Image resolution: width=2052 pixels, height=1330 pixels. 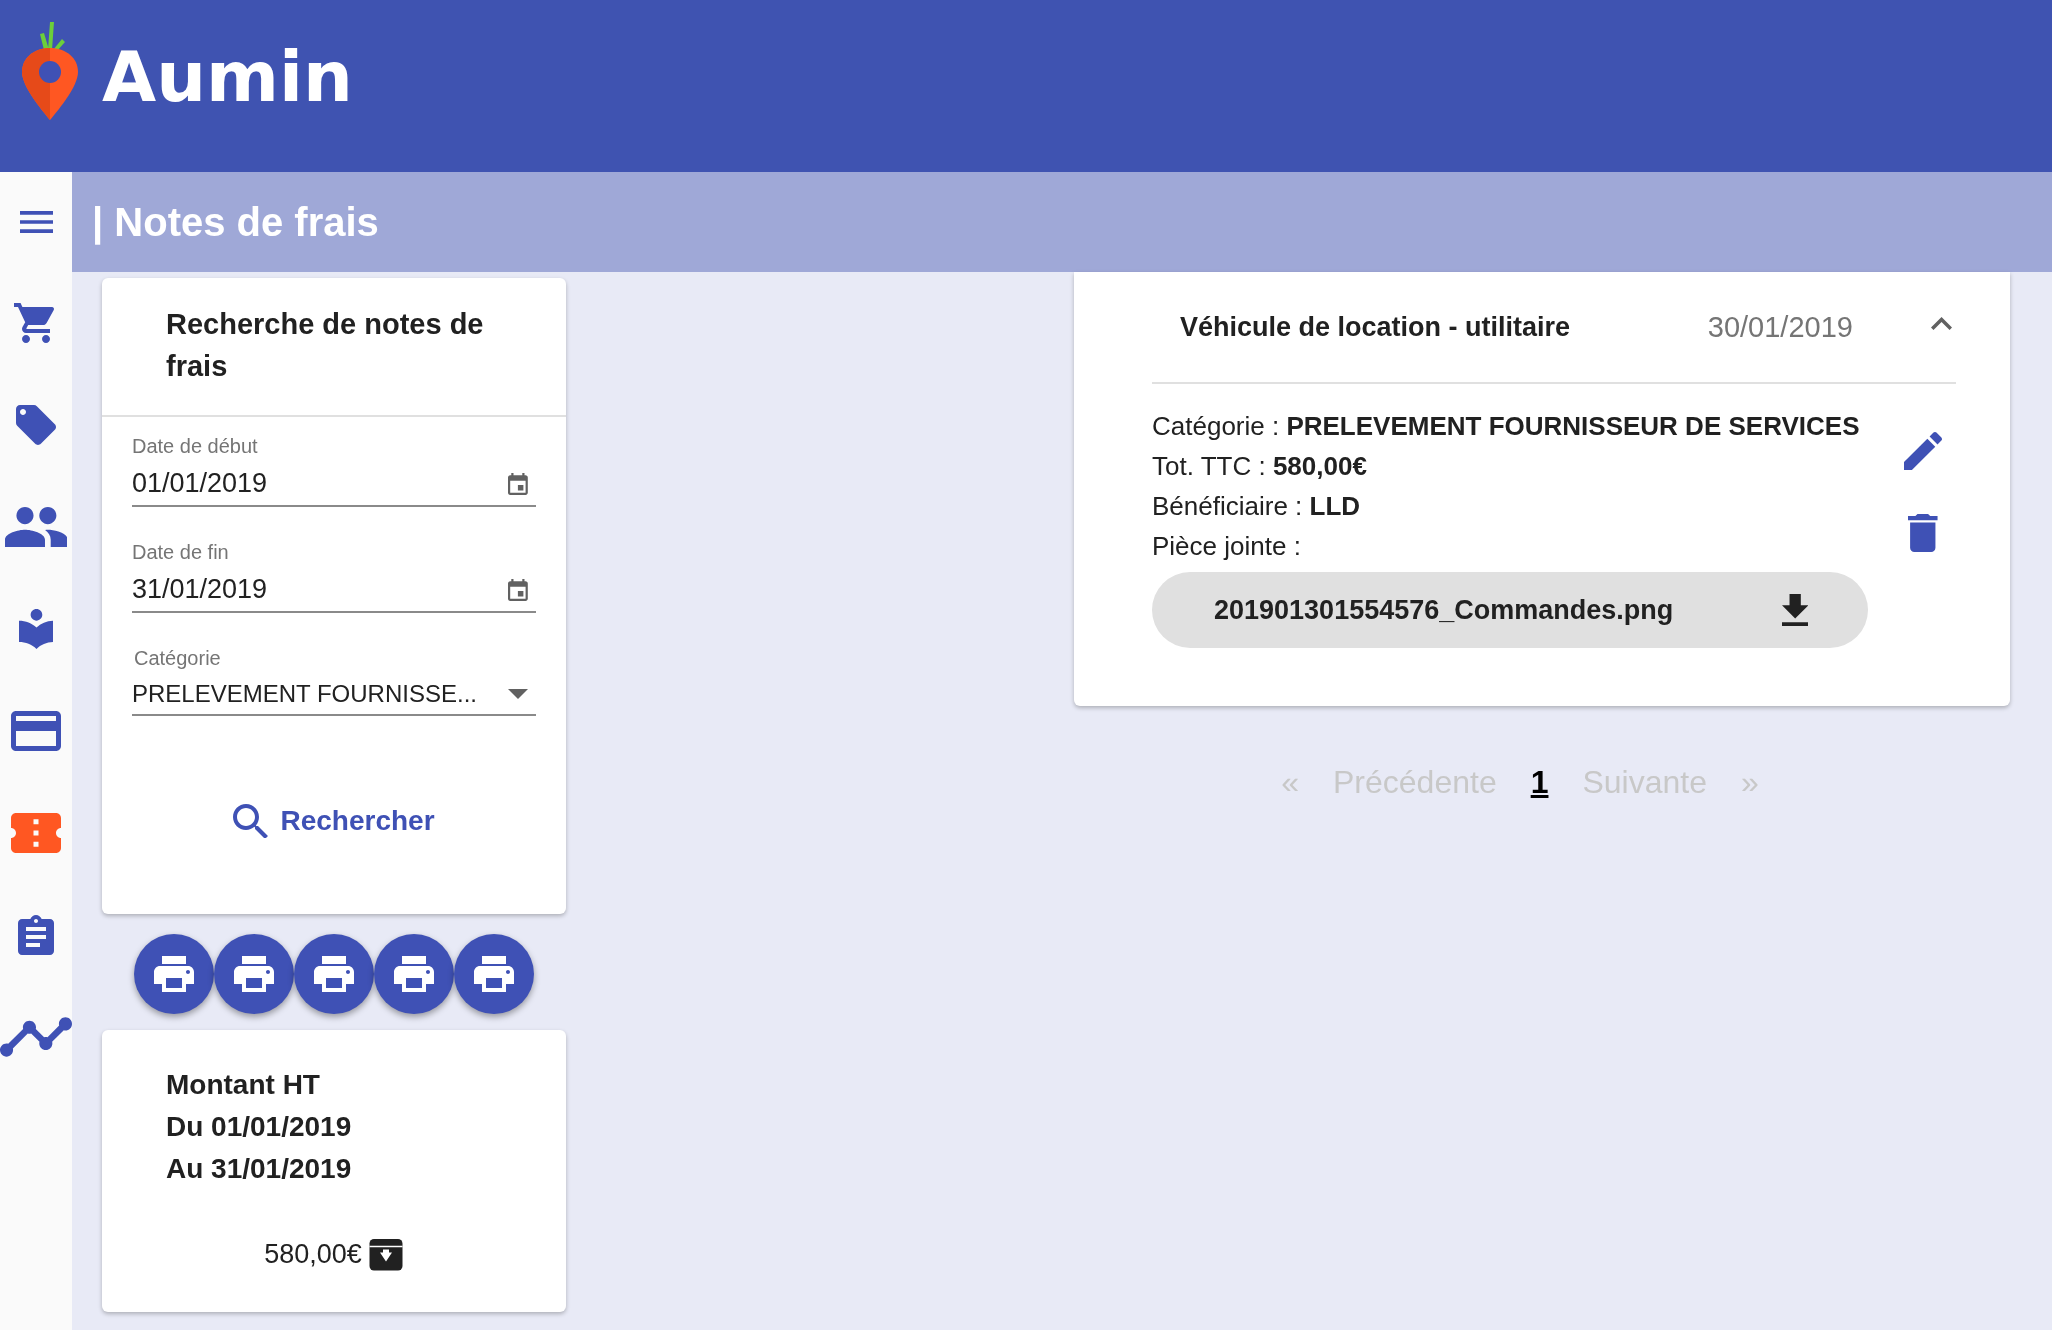 I want to click on total-amount: 580,00€, so click(x=313, y=1254).